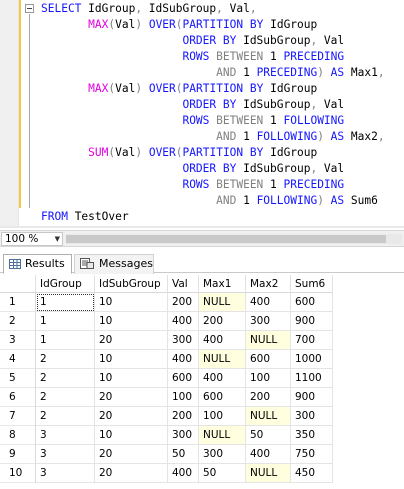 The height and width of the screenshot is (489, 404). What do you see at coordinates (18, 340) in the screenshot?
I see `row-header: 3` at bounding box center [18, 340].